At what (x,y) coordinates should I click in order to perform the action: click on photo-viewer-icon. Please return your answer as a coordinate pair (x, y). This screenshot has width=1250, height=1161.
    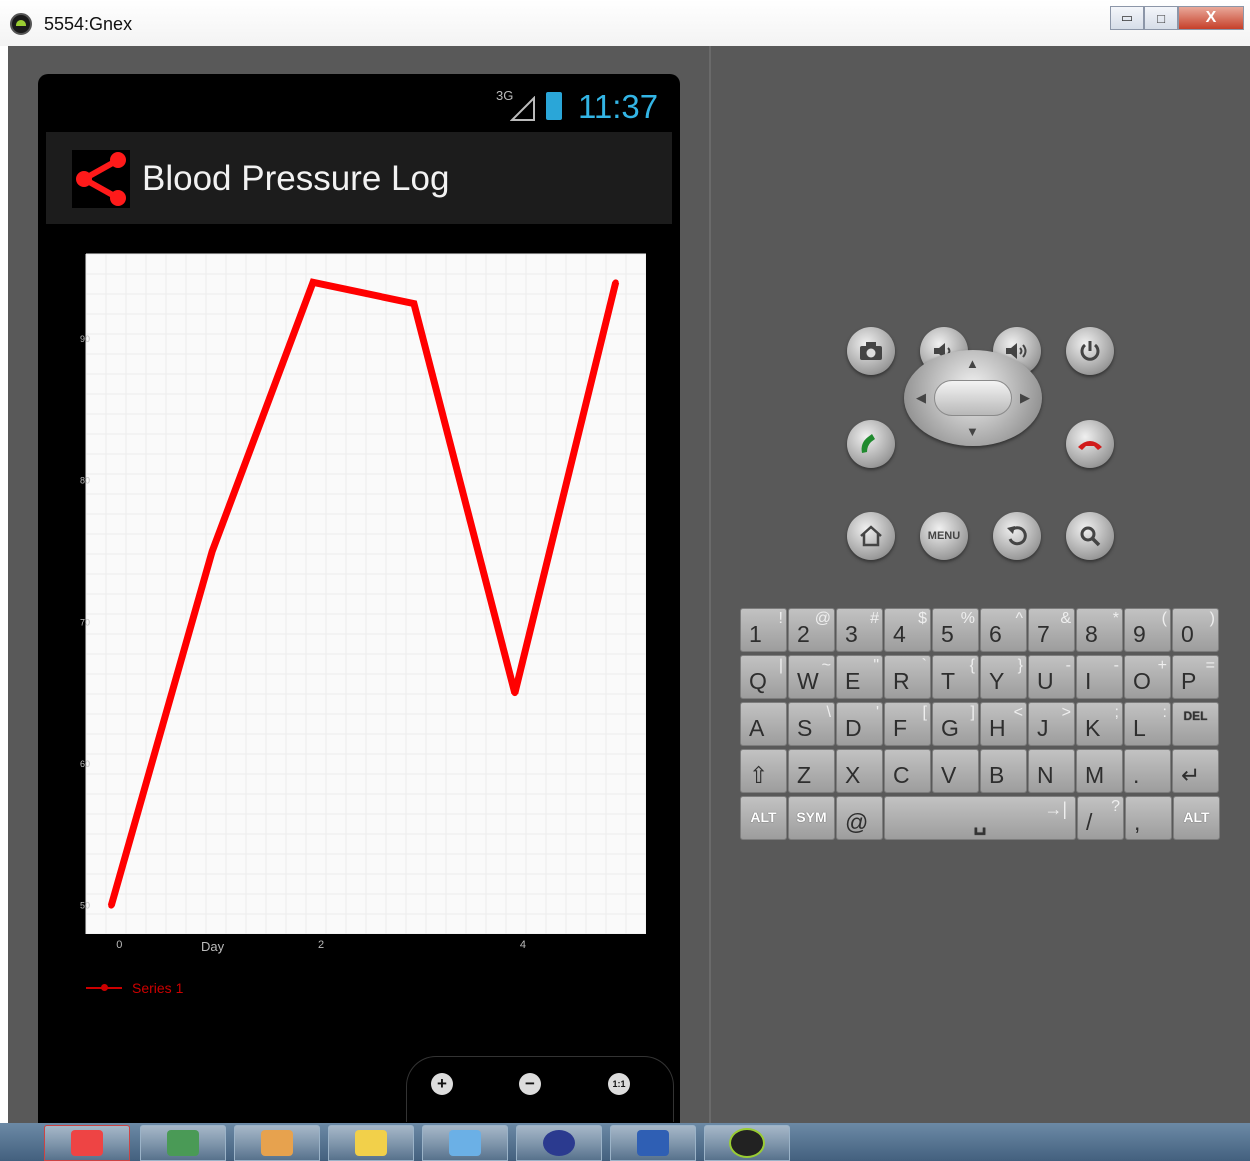
    Looking at the image, I should click on (277, 1143).